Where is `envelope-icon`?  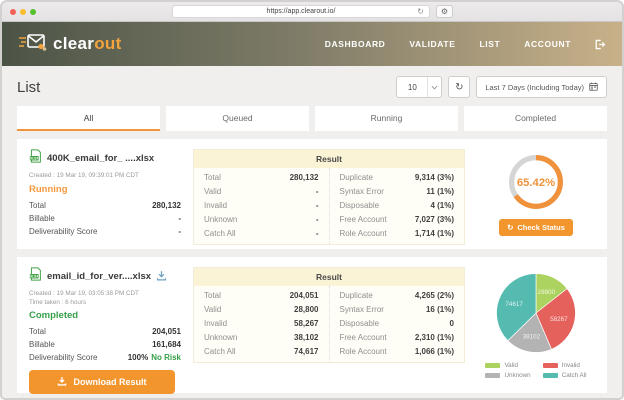 envelope-icon is located at coordinates (33, 44).